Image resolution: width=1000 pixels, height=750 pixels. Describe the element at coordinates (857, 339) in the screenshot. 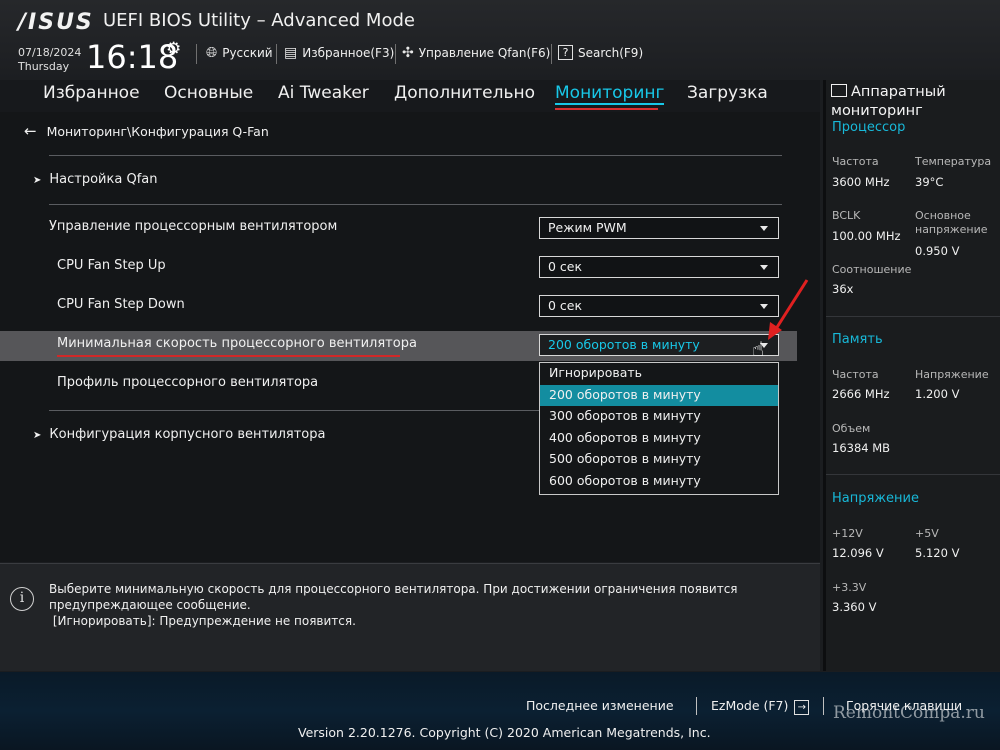

I see `memory-section-title: Память` at that location.